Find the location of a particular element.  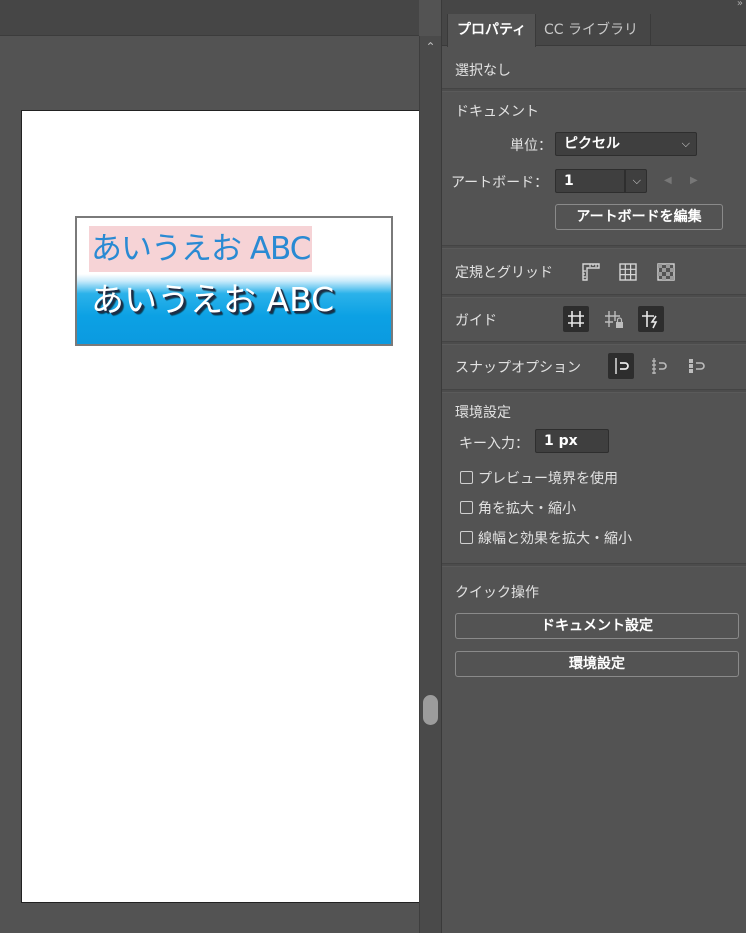

tab-cc-libraries: CC ライブラリ is located at coordinates (593, 30).